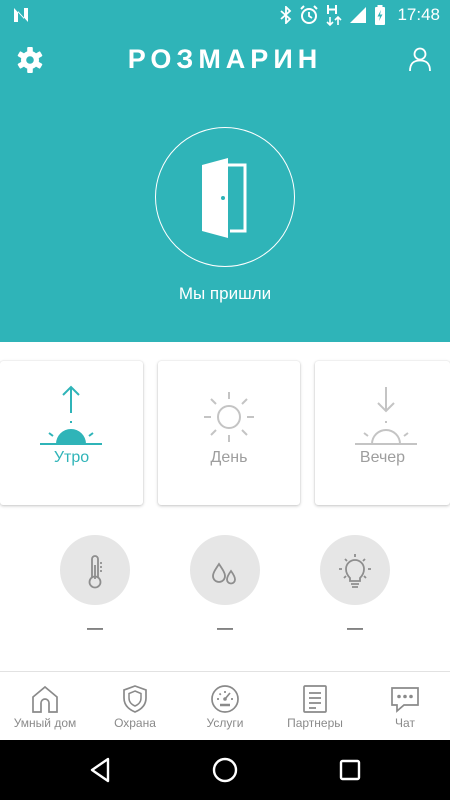 This screenshot has height=800, width=450. I want to click on arrived-button, so click(225, 197).